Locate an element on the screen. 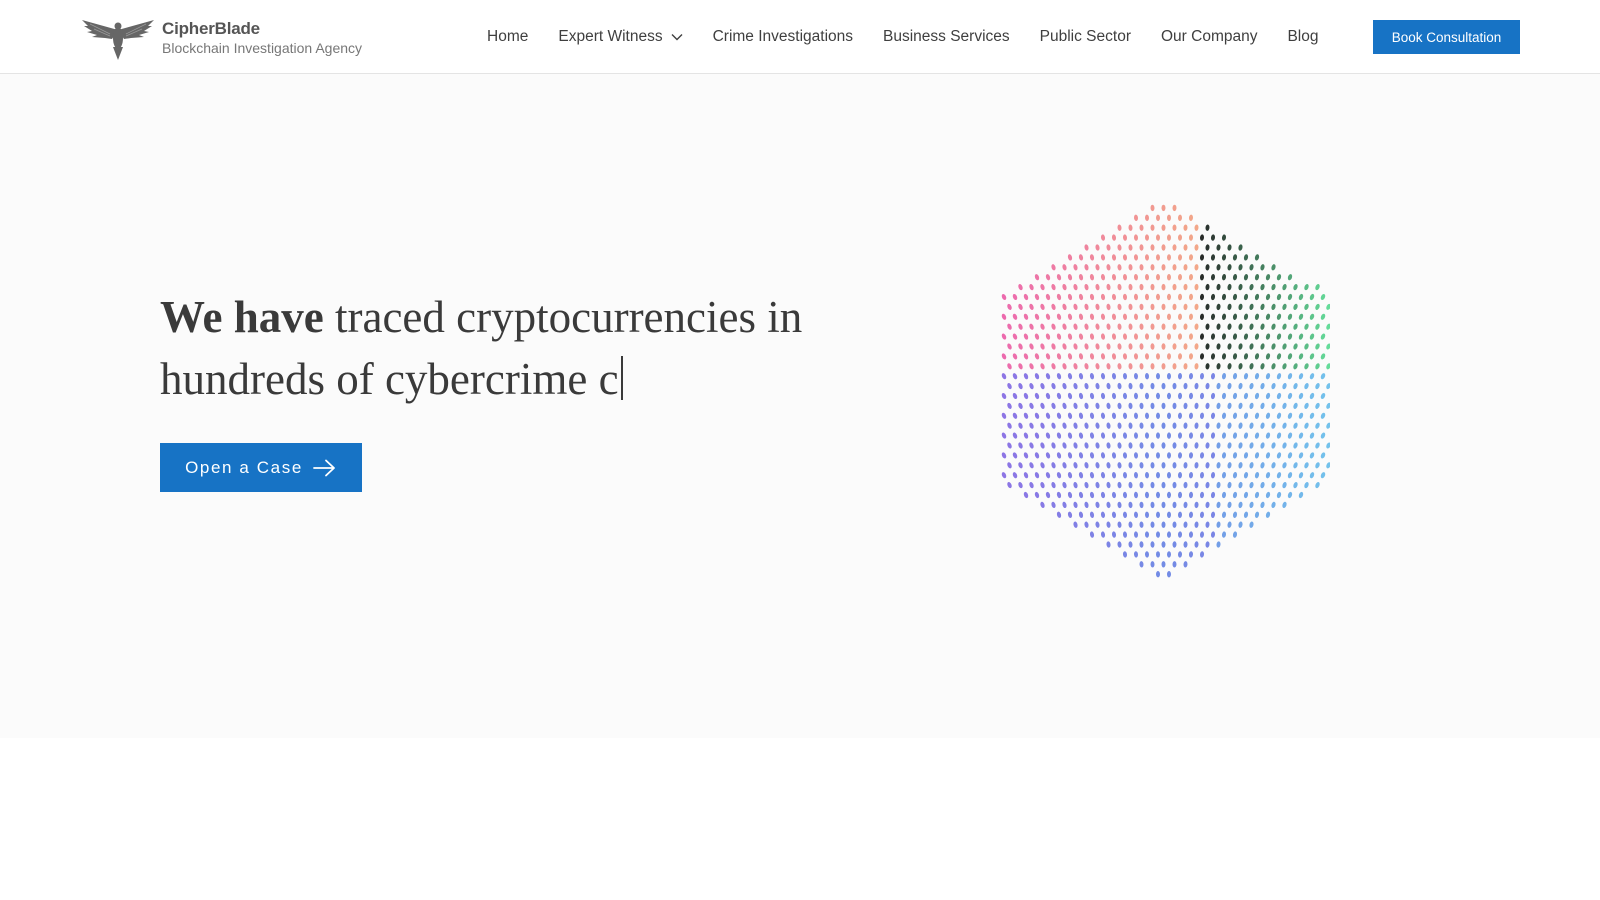 The height and width of the screenshot is (900, 1600). nav-item-public-sector: Public Sector is located at coordinates (1085, 37).